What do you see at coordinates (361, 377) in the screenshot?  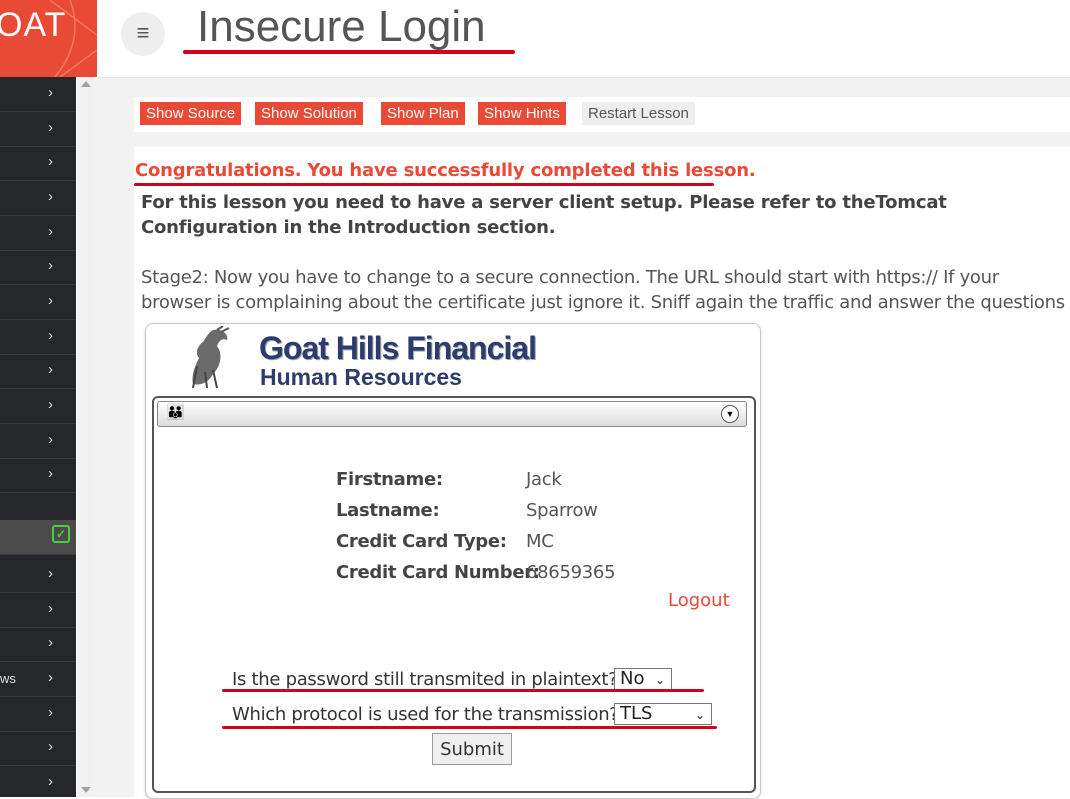 I see `brand-subtitle: Human Resources` at bounding box center [361, 377].